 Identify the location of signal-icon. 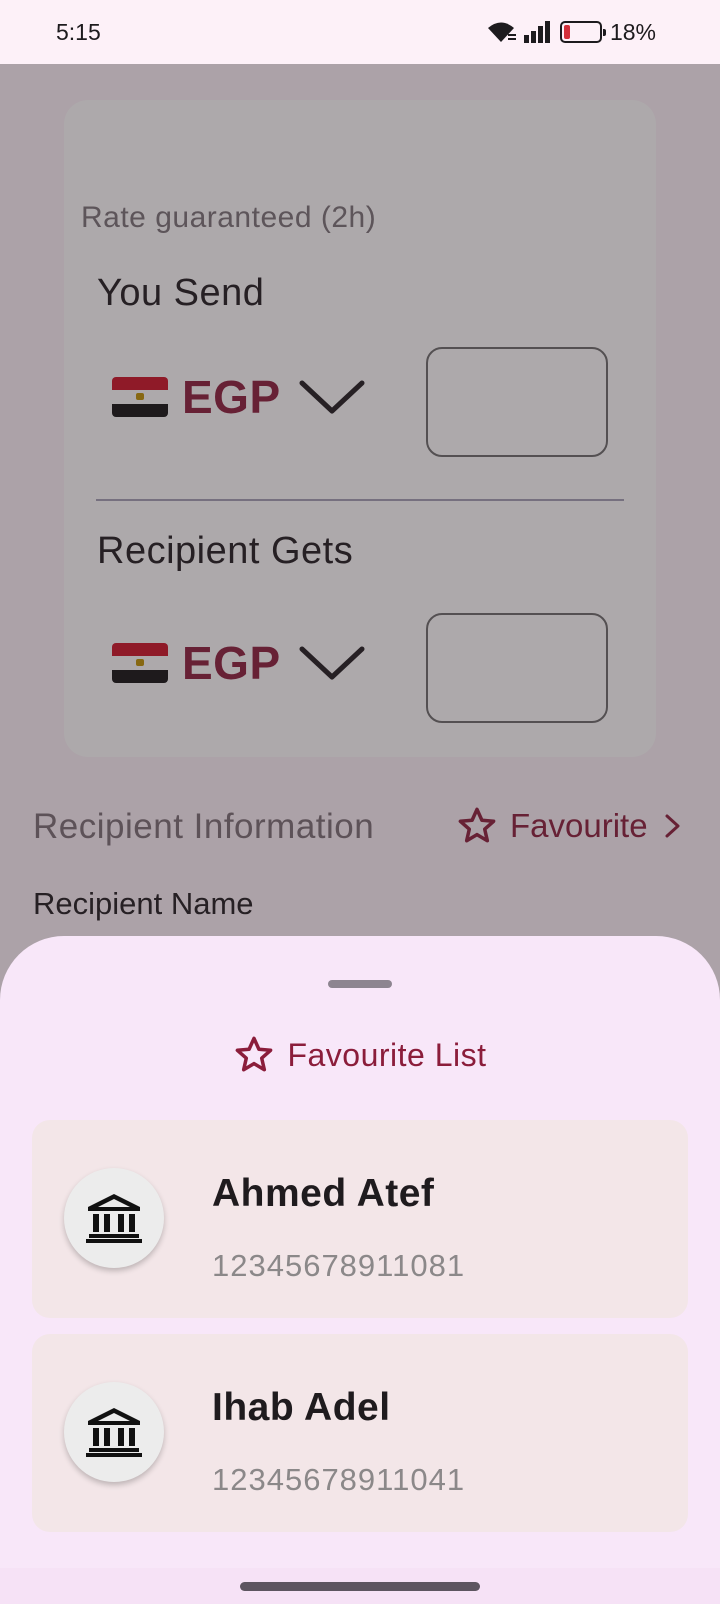
(536, 32).